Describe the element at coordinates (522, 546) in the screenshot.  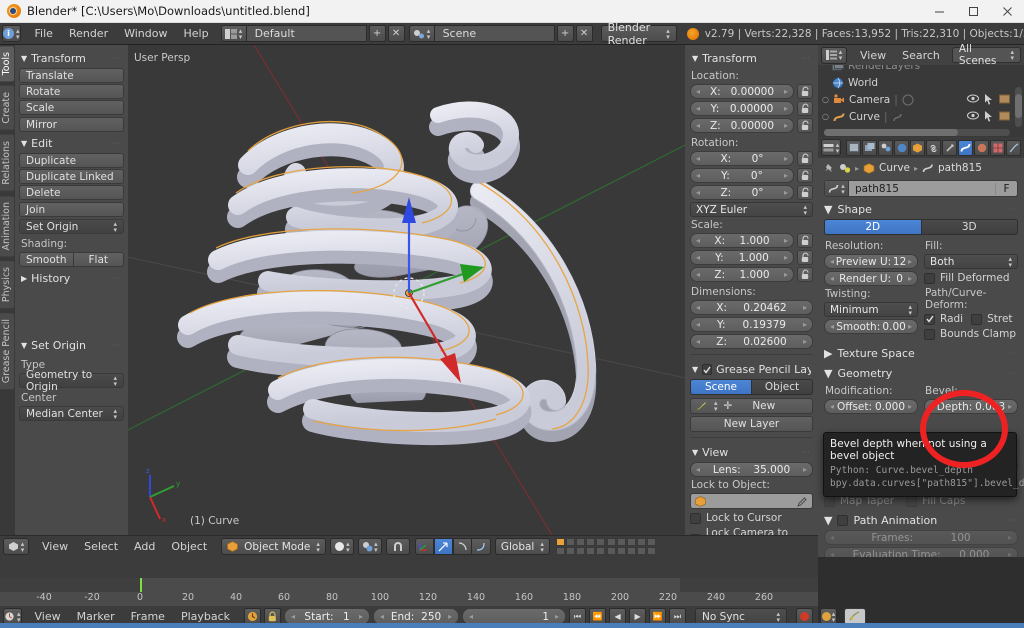
I see `transform-orientation-selector: Global ▴ ▾` at that location.